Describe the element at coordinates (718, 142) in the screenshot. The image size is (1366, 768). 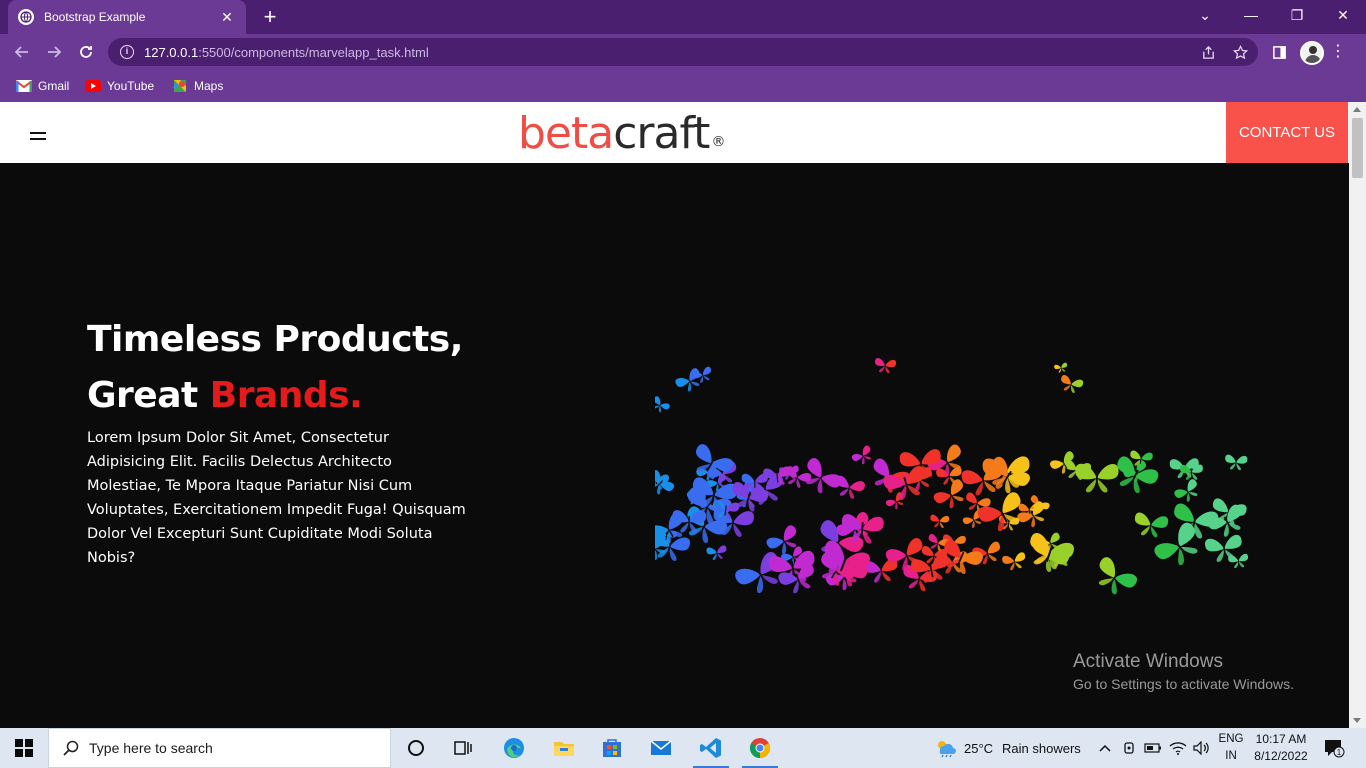
I see `registered-mark: ®` at that location.